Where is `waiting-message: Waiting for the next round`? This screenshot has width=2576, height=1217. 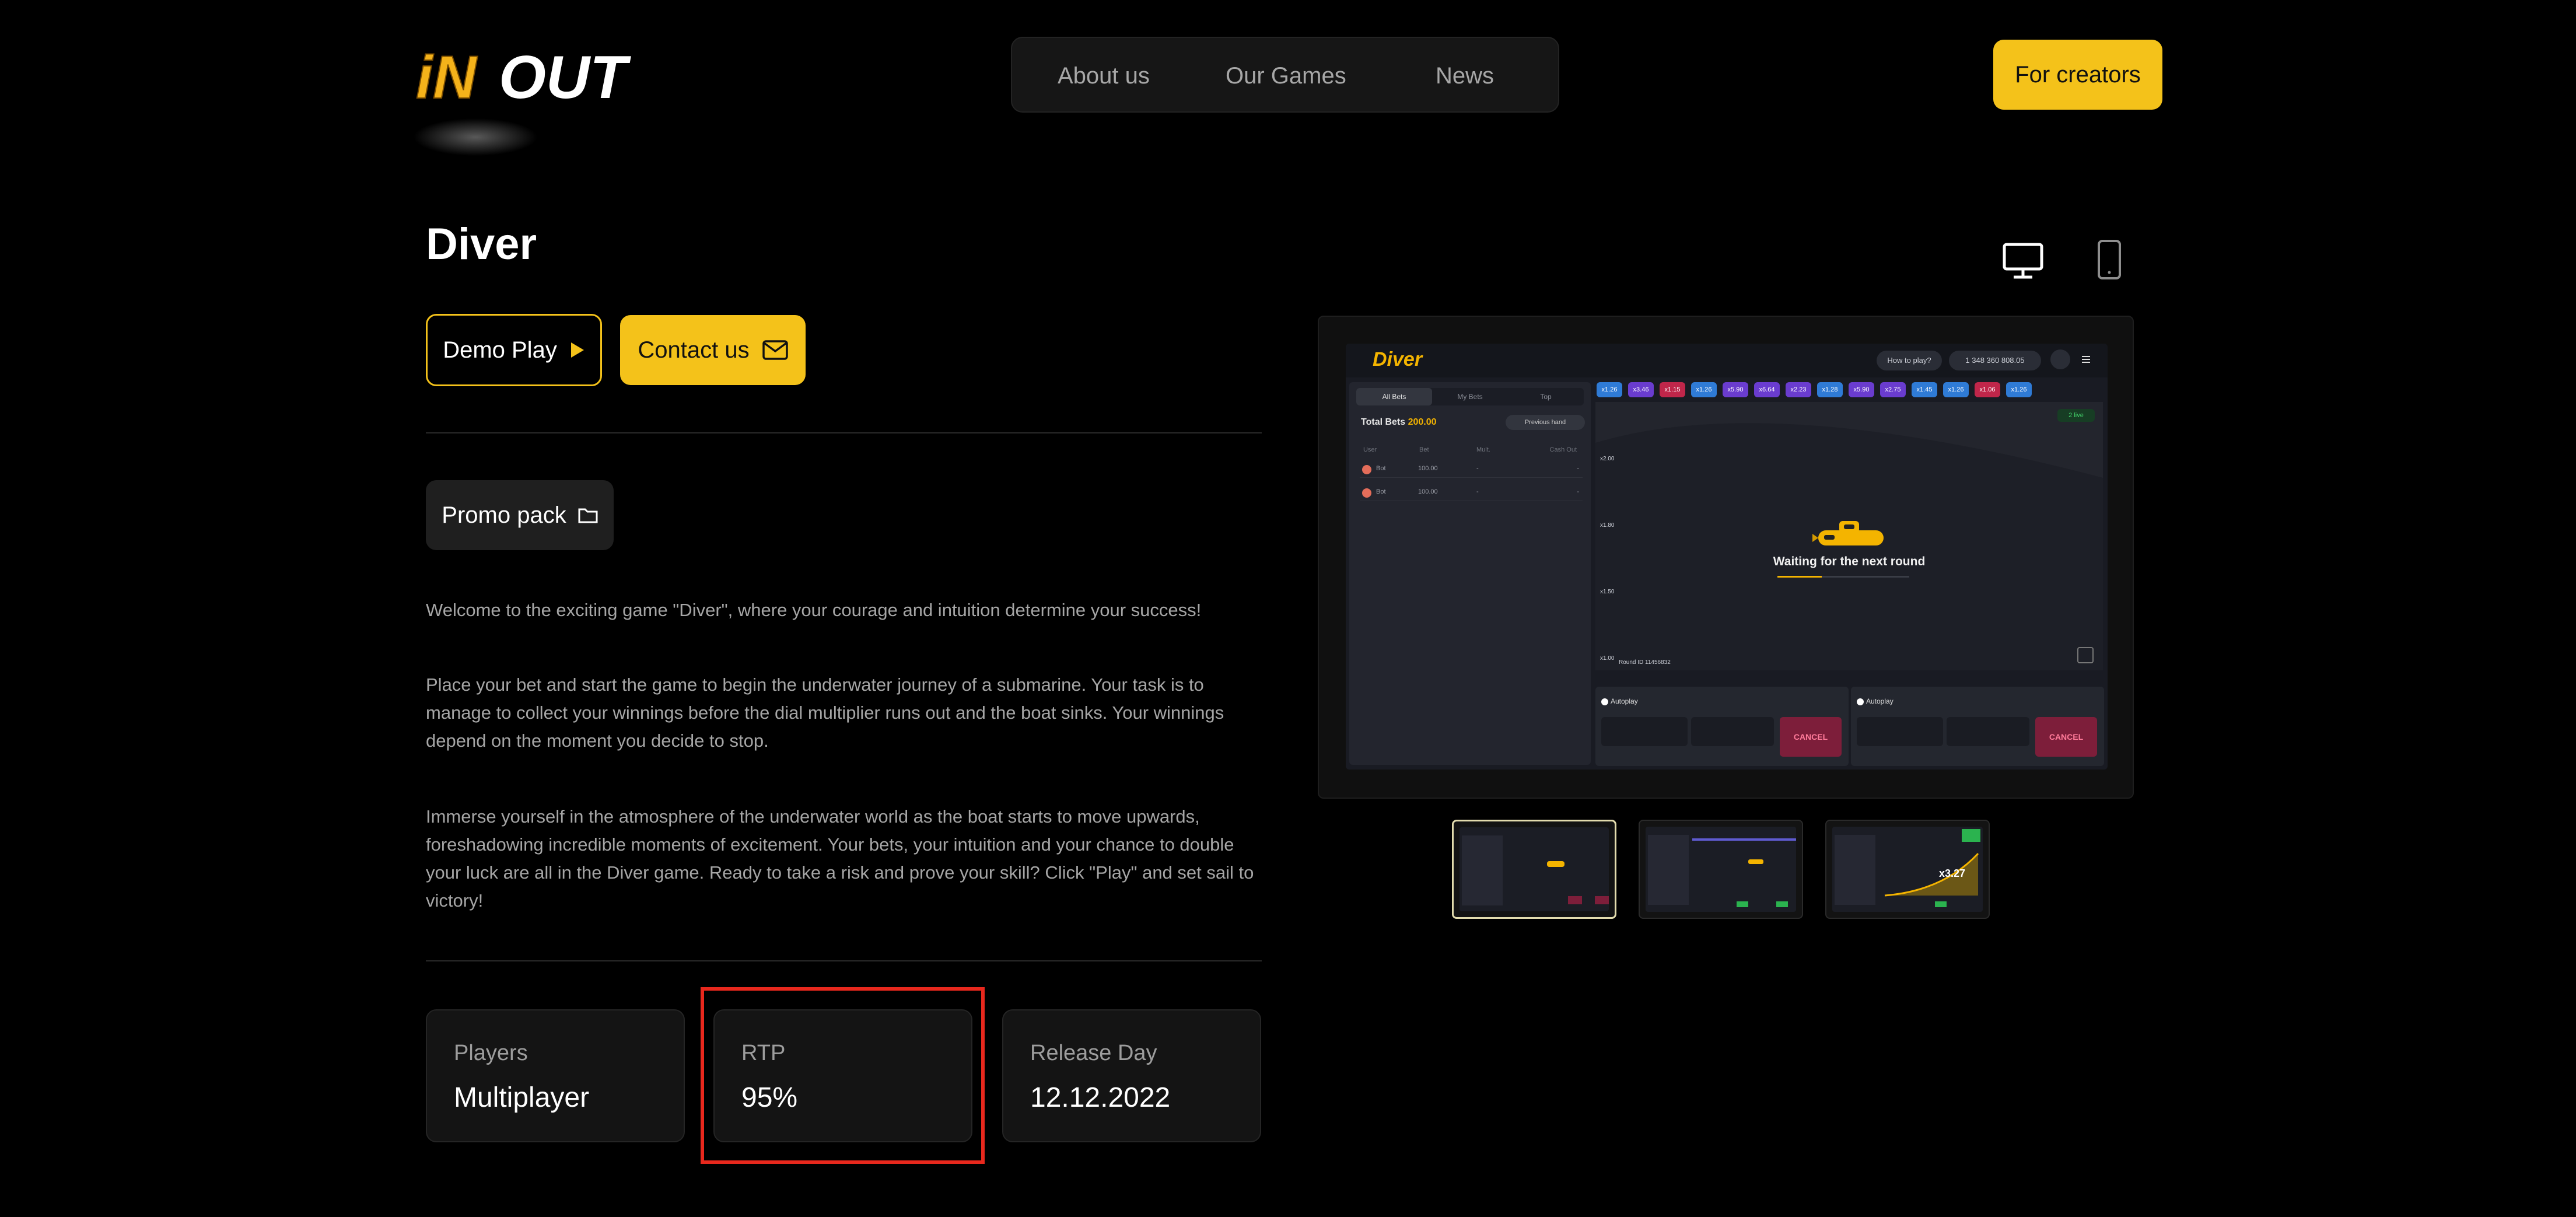
waiting-message: Waiting for the next round is located at coordinates (1849, 561).